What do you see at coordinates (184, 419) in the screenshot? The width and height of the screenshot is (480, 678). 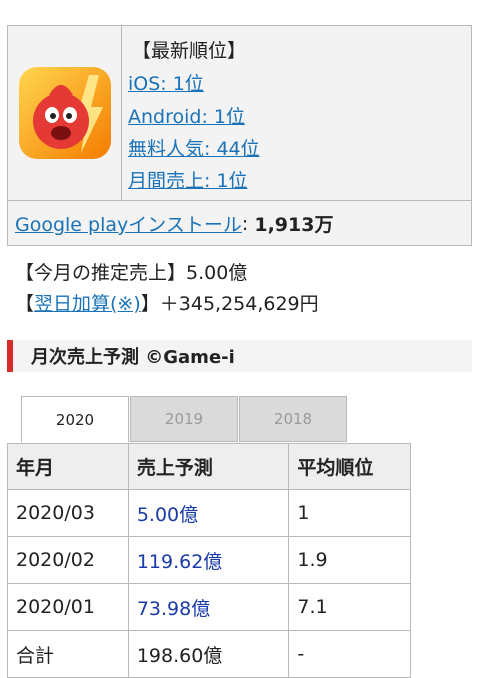 I see `tab-2019: 2019` at bounding box center [184, 419].